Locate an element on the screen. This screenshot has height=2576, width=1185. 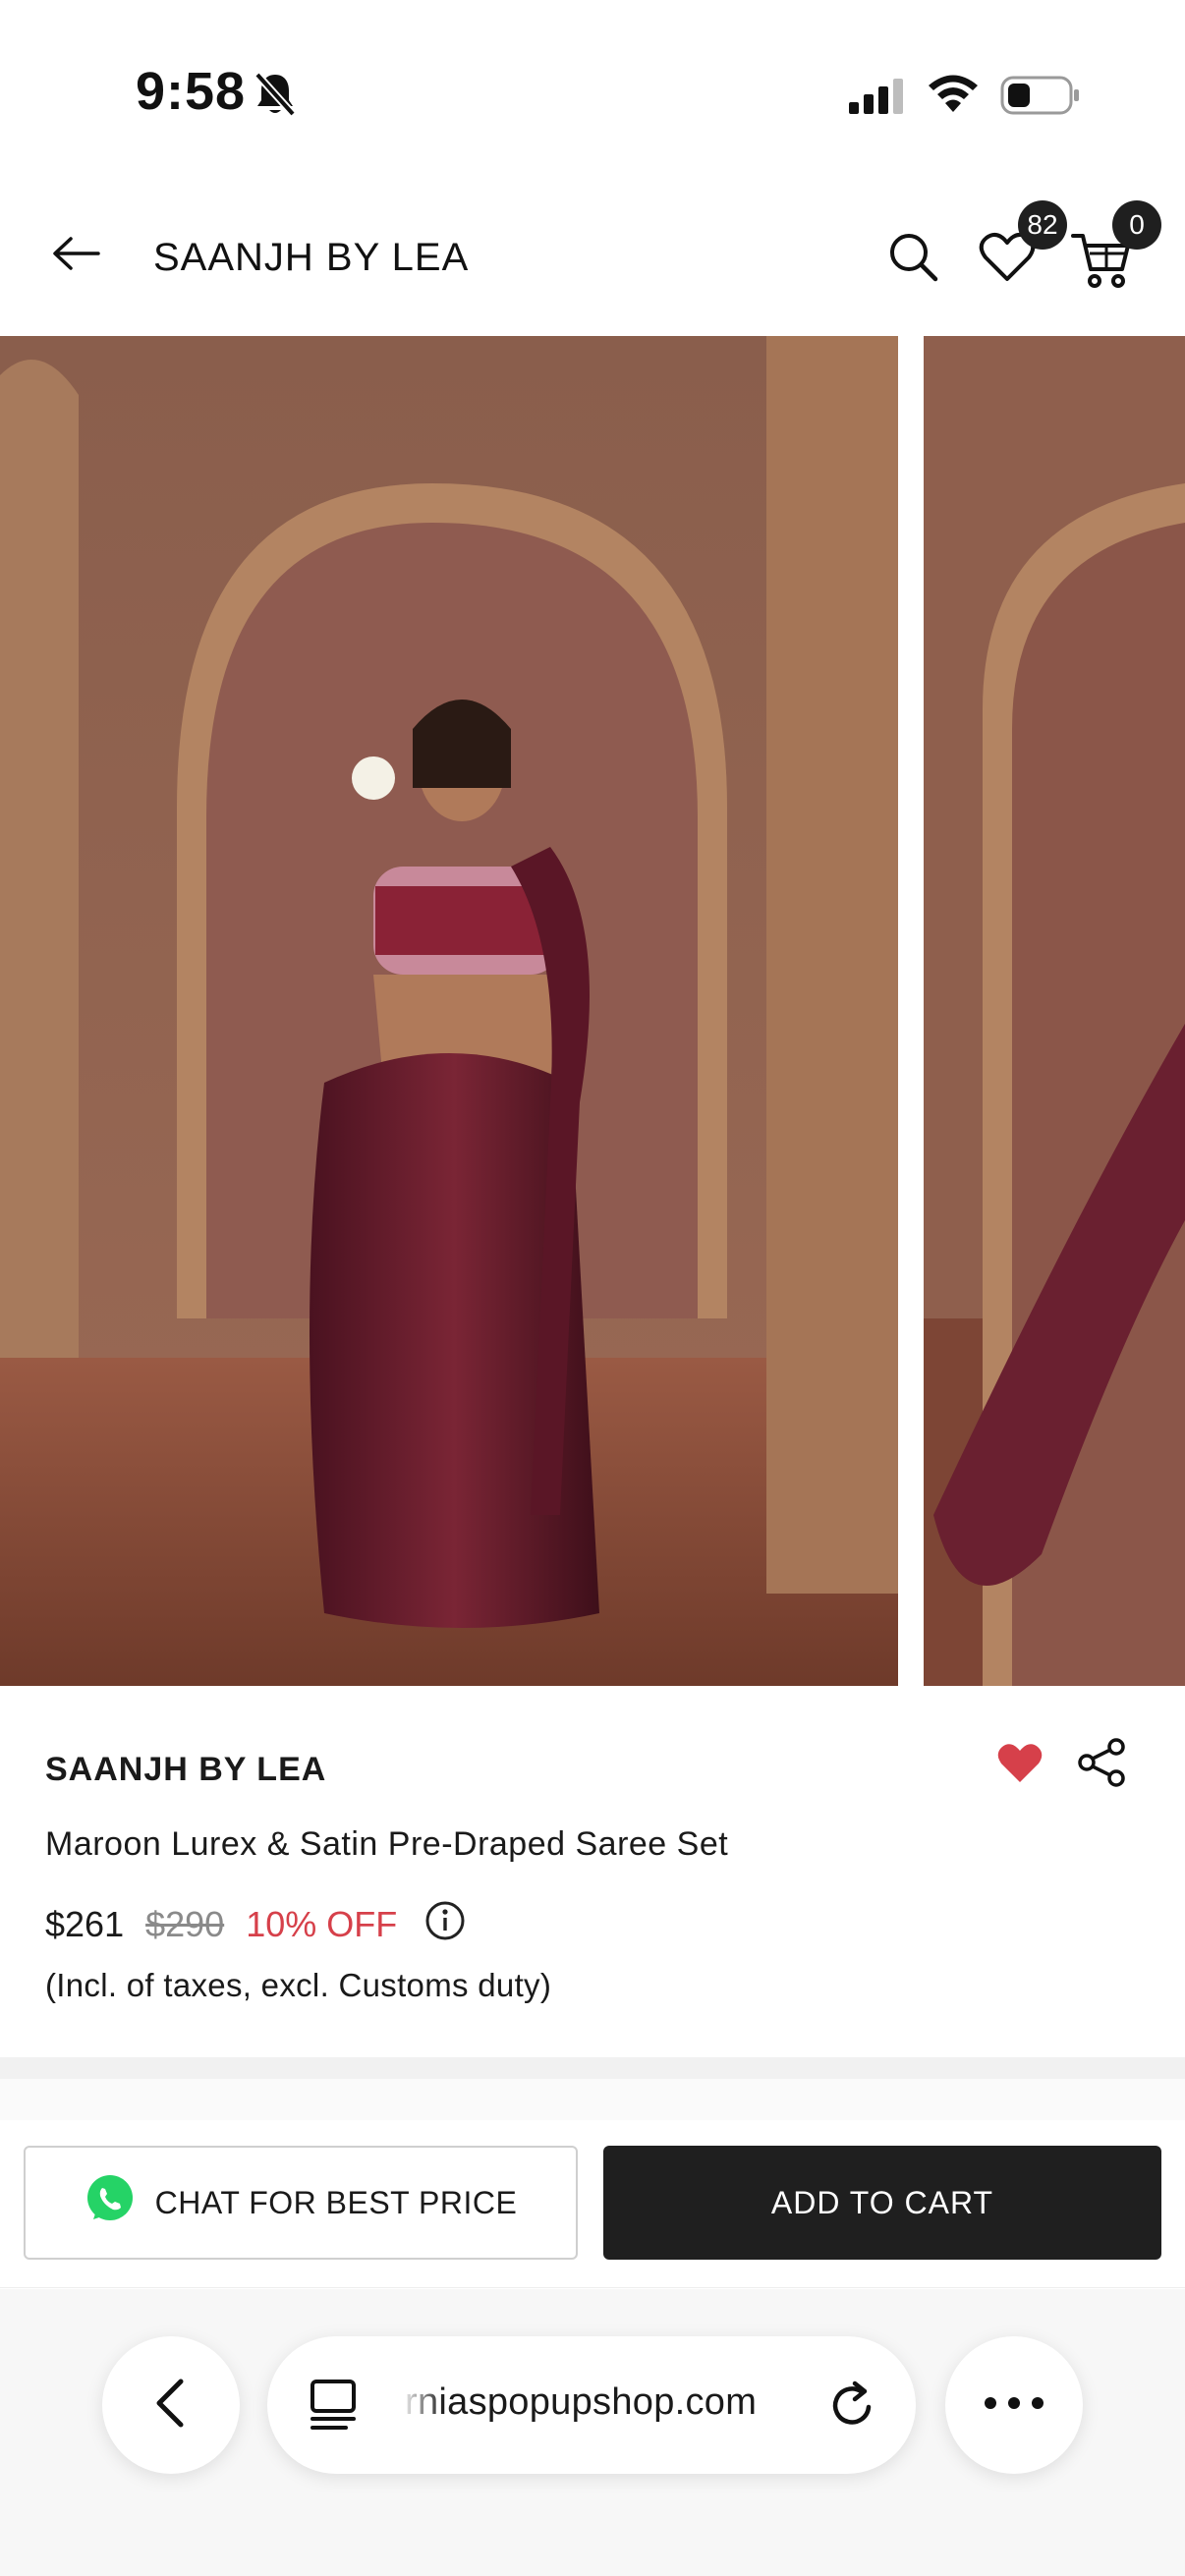
add-to-cart-button: ADD TO CART is located at coordinates (882, 2203).